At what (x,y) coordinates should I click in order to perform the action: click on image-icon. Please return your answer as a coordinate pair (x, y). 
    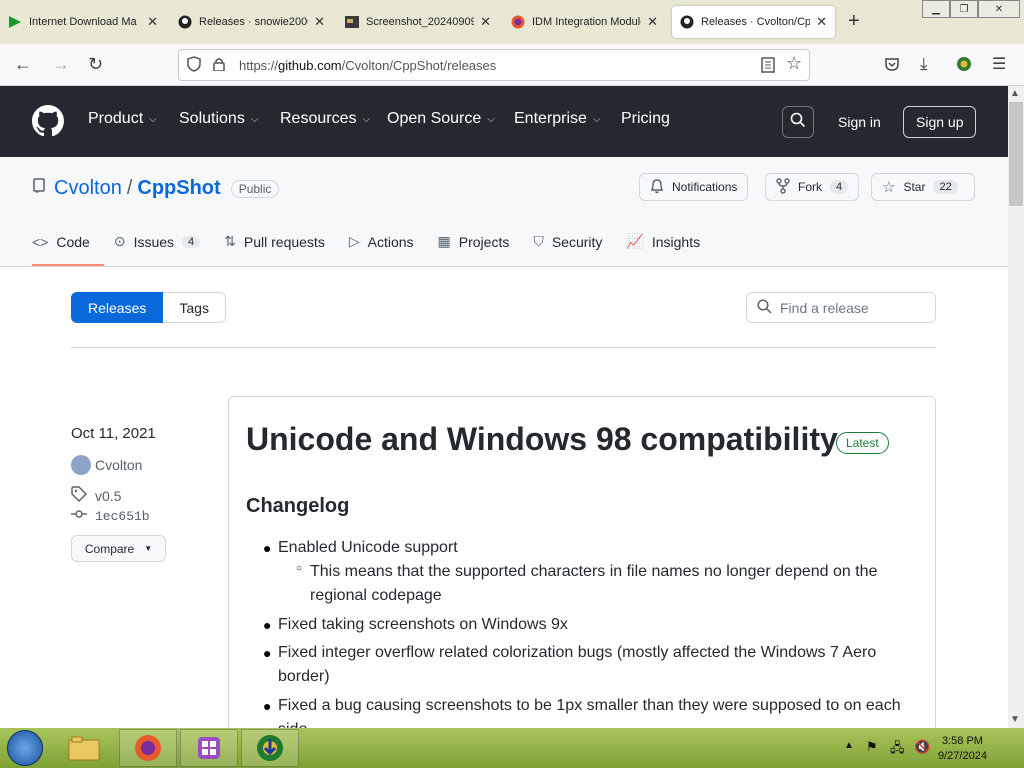
    Looking at the image, I should click on (352, 22).